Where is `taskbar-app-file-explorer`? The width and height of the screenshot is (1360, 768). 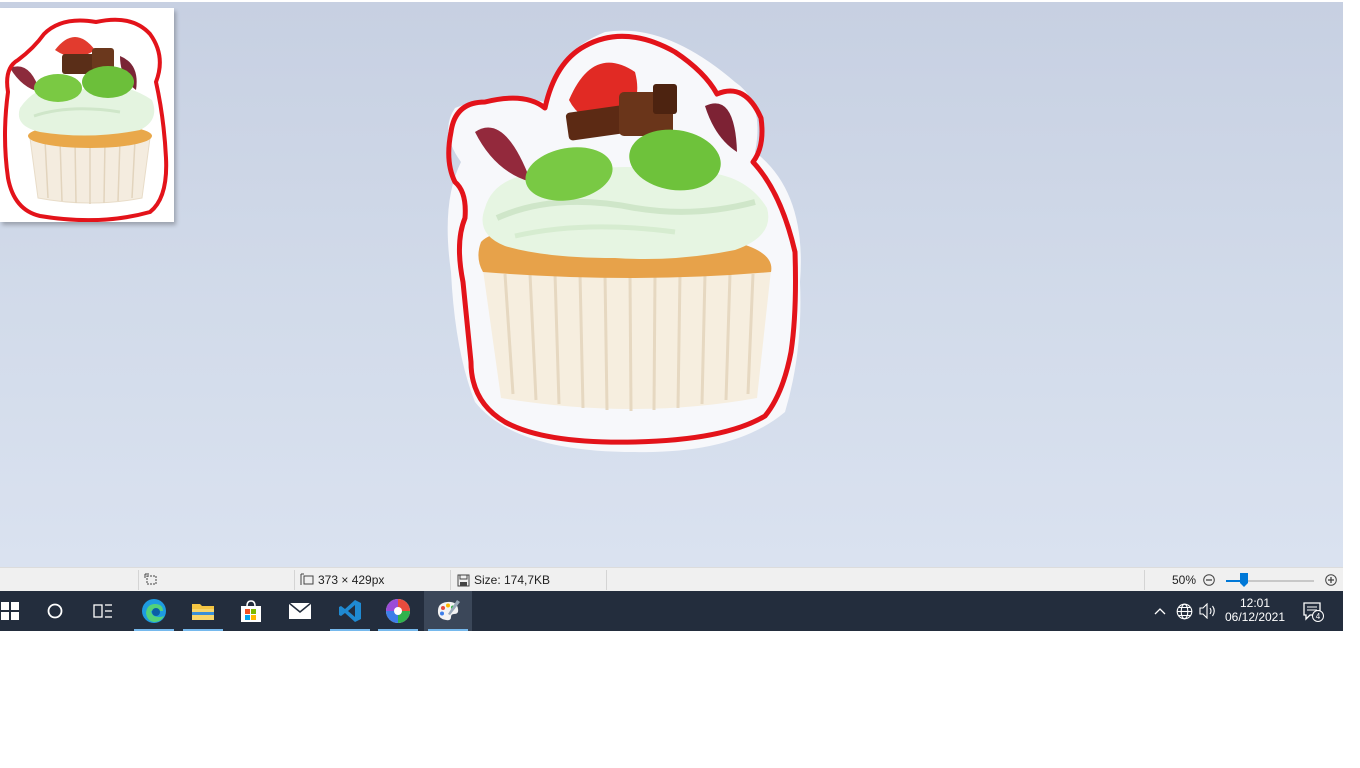
taskbar-app-file-explorer is located at coordinates (203, 611).